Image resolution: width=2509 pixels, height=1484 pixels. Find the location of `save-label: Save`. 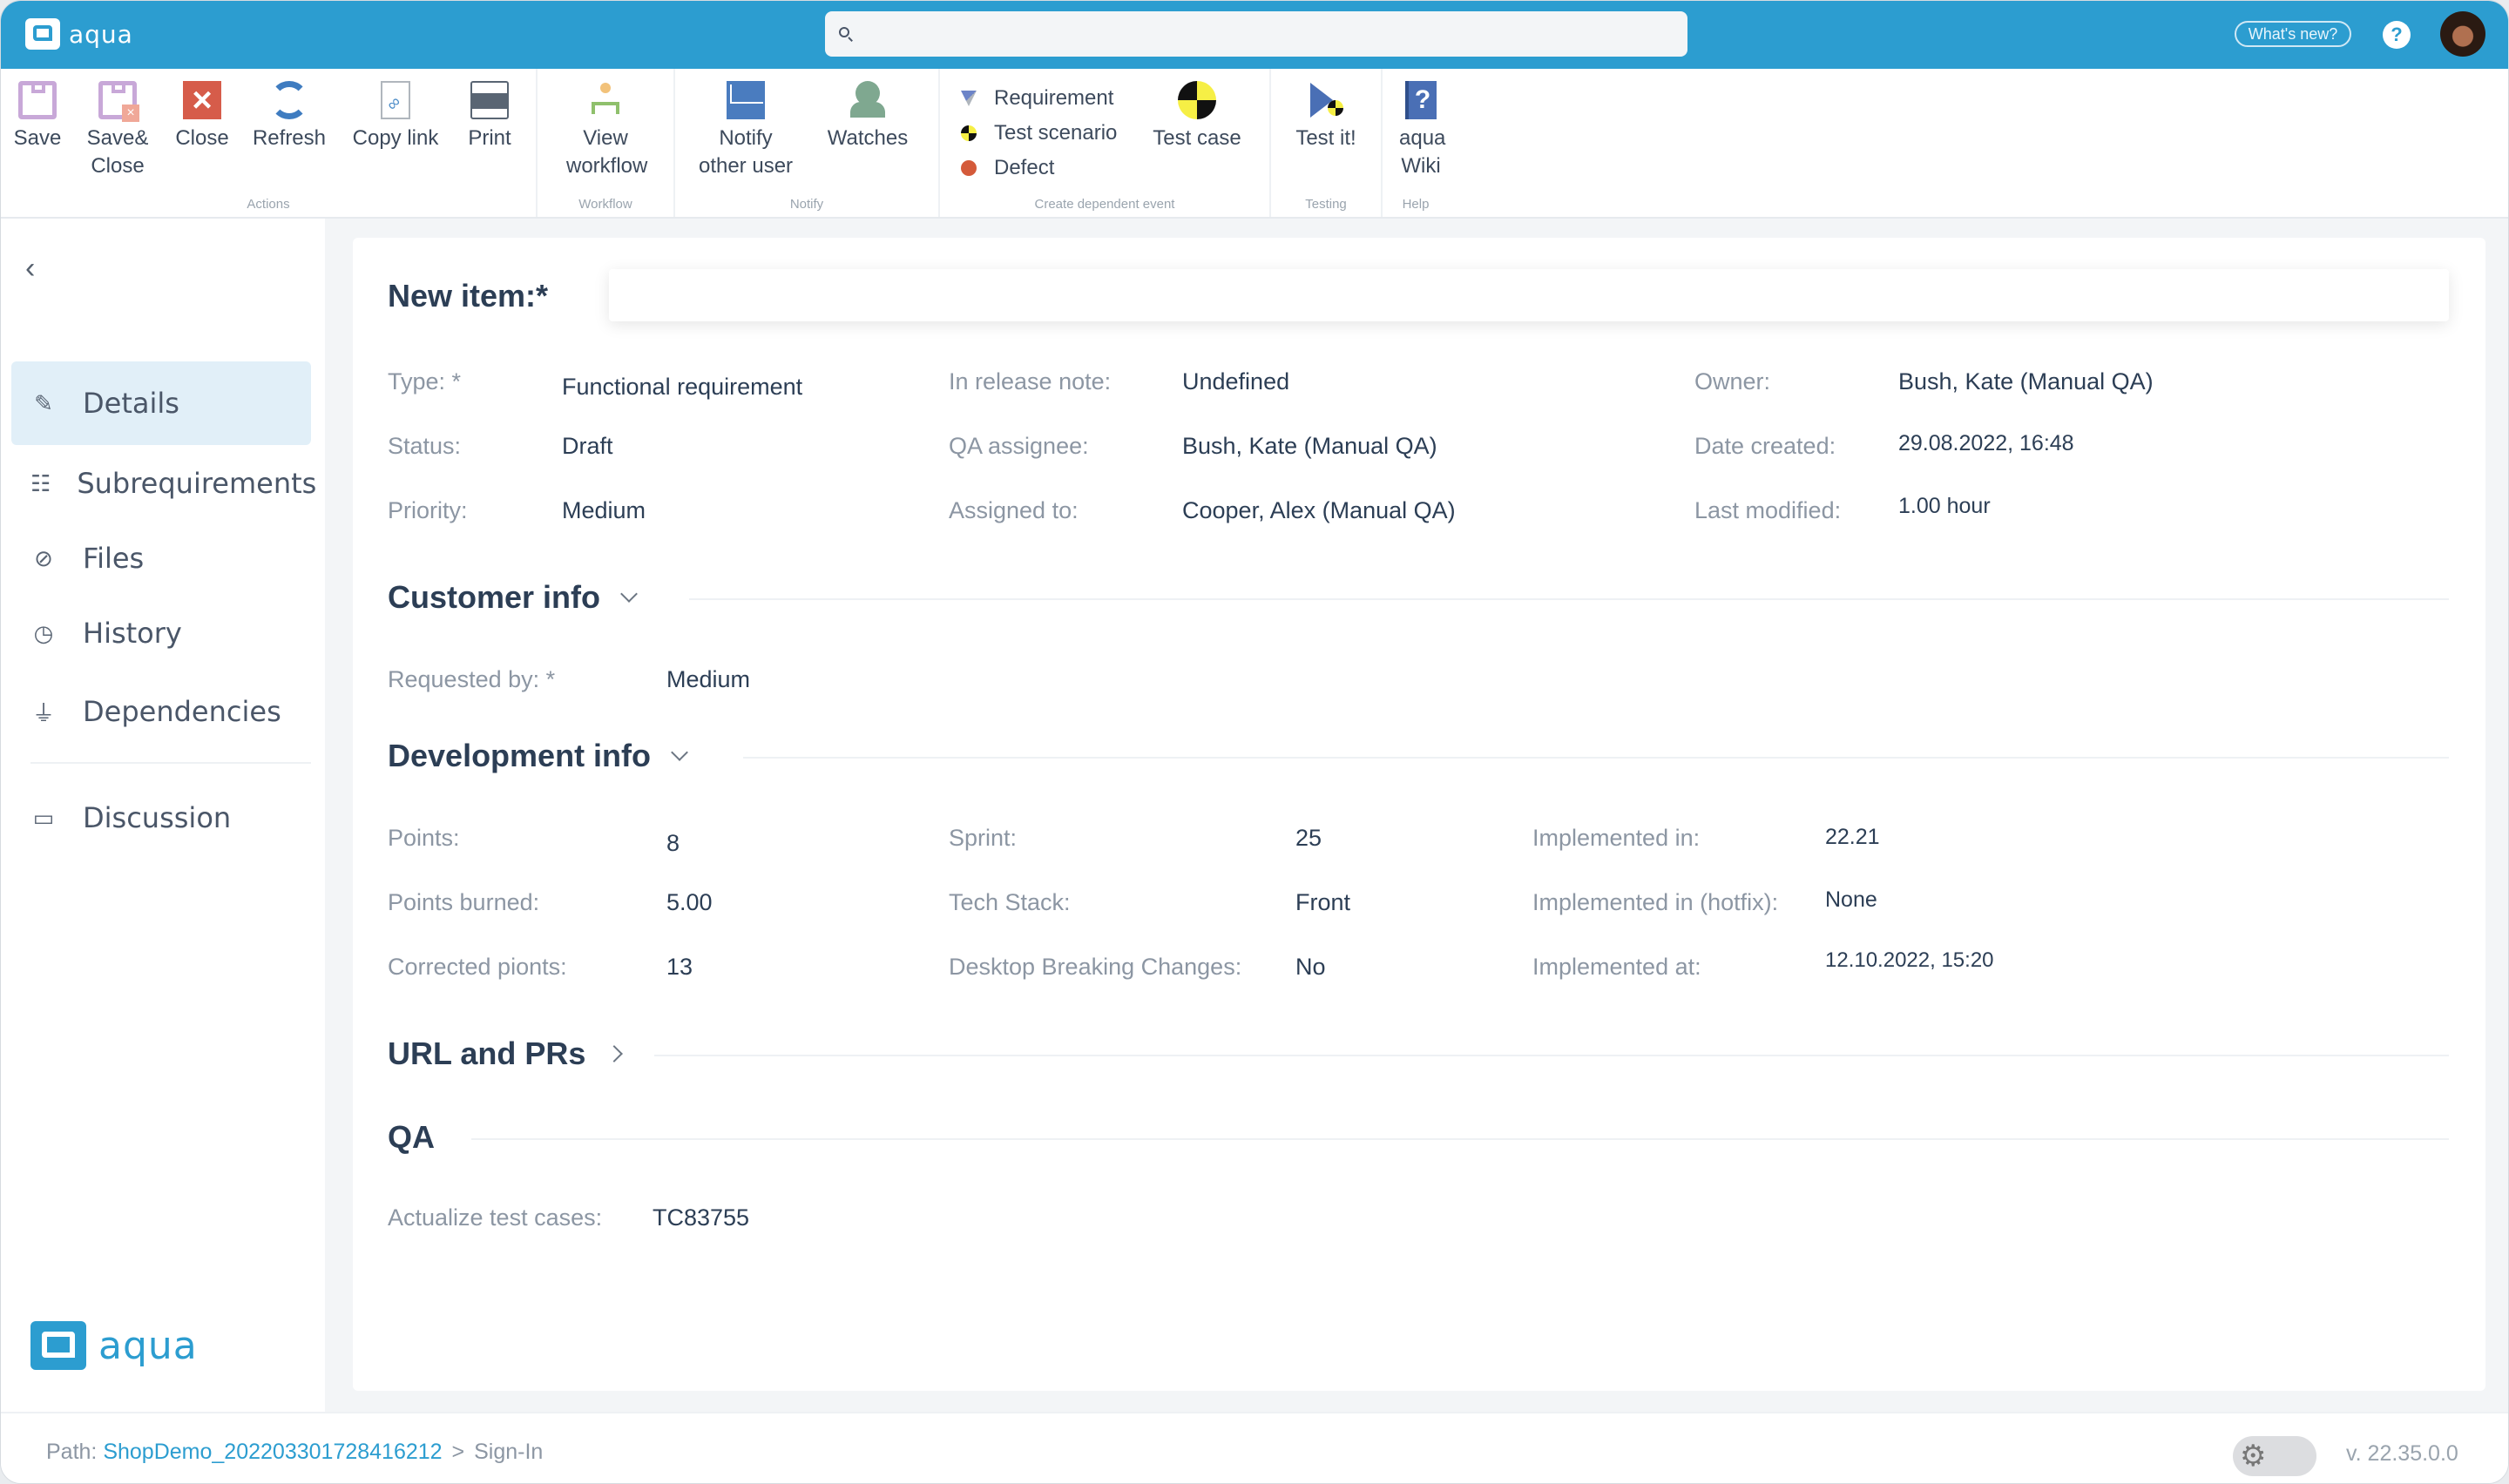

save-label: Save is located at coordinates (37, 138).